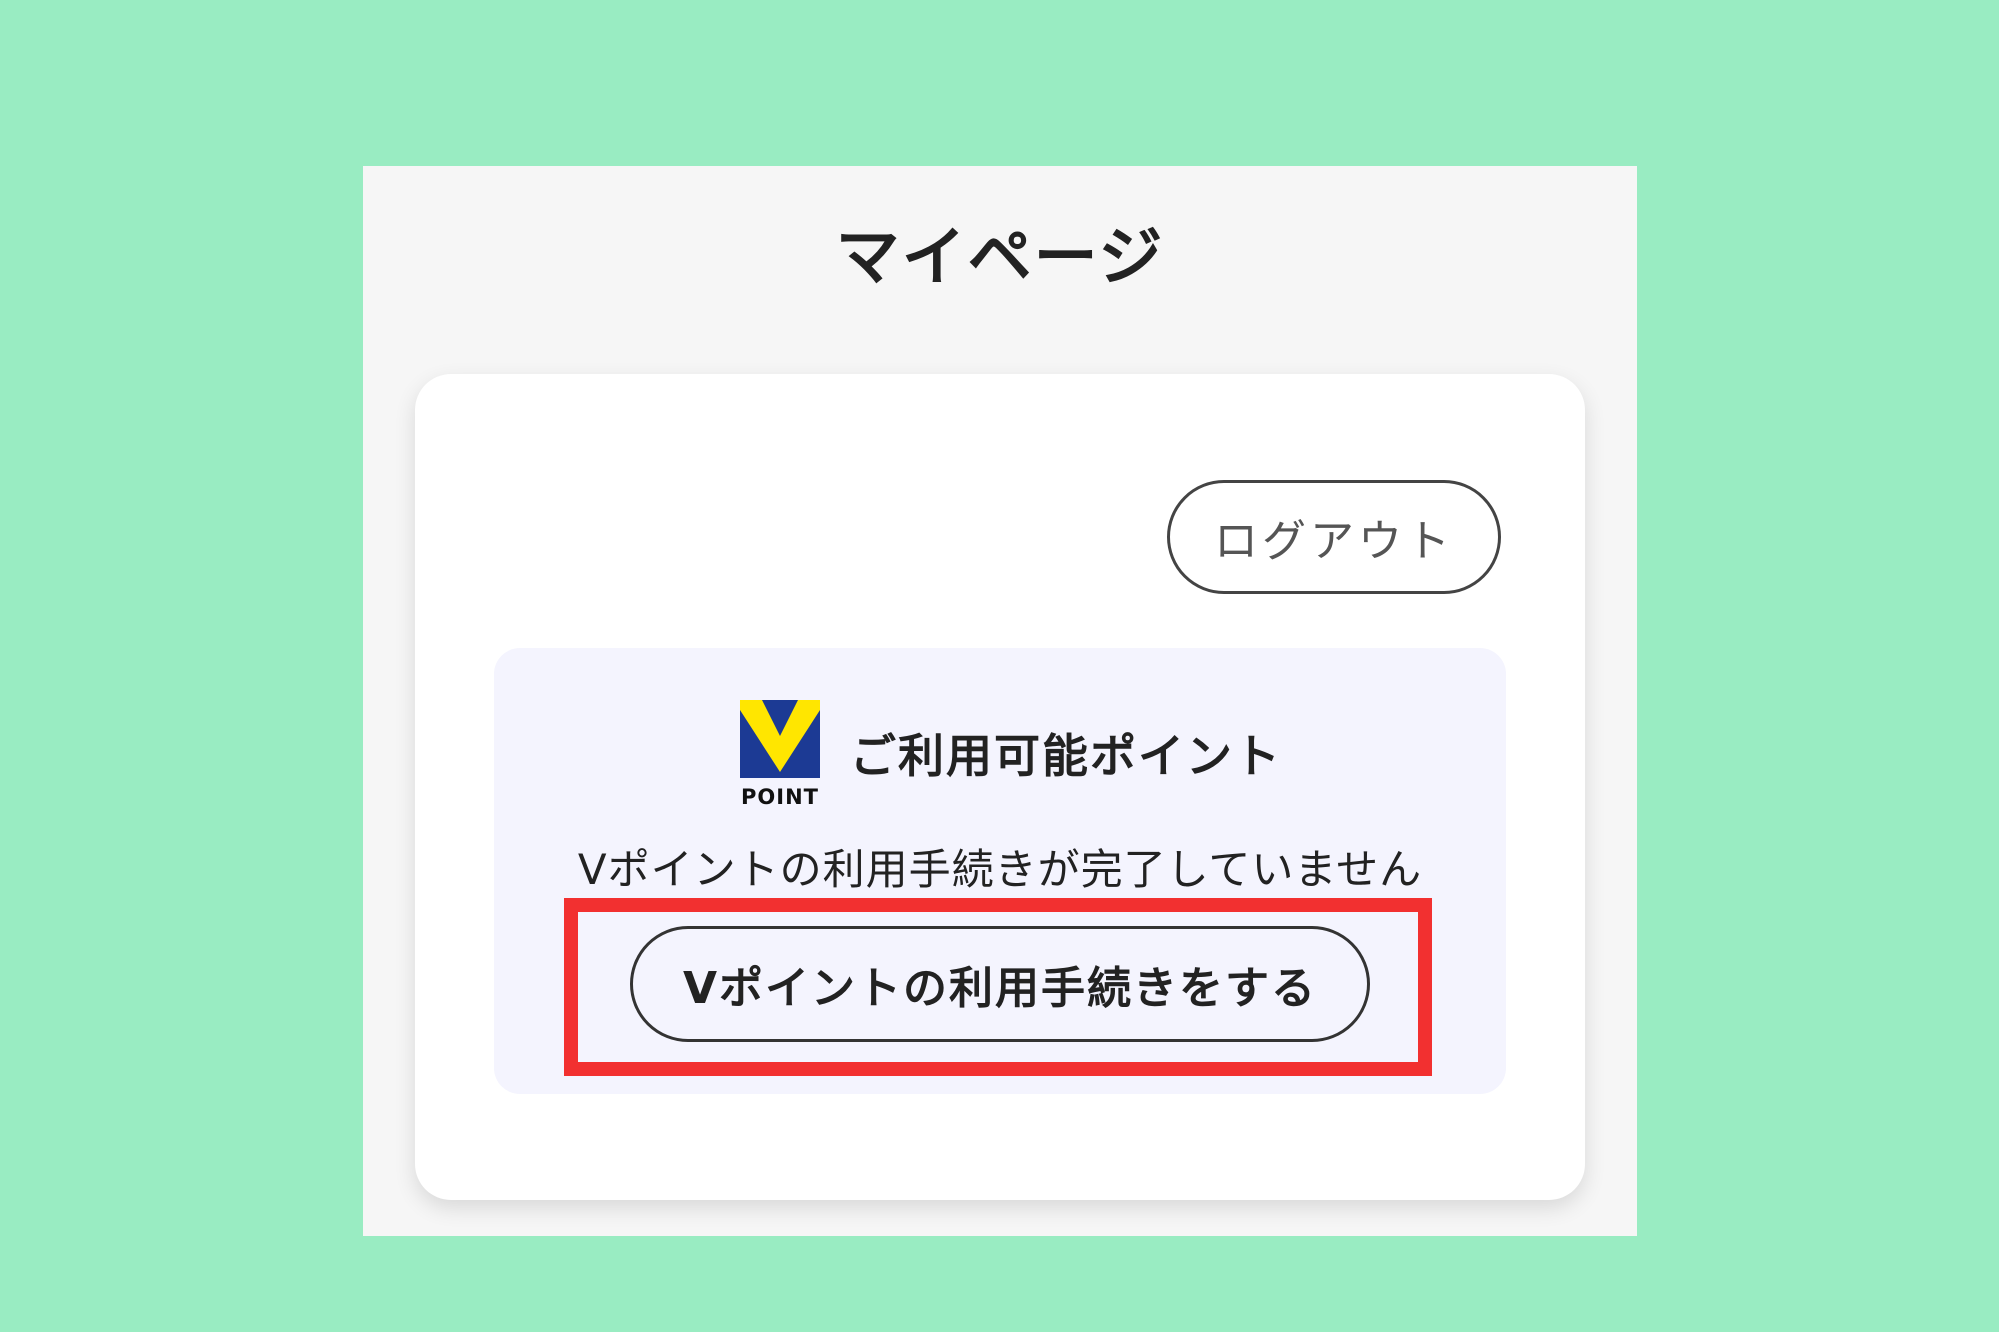 Image resolution: width=1999 pixels, height=1332 pixels. What do you see at coordinates (1334, 537) in the screenshot?
I see `logout-button: ログアウト` at bounding box center [1334, 537].